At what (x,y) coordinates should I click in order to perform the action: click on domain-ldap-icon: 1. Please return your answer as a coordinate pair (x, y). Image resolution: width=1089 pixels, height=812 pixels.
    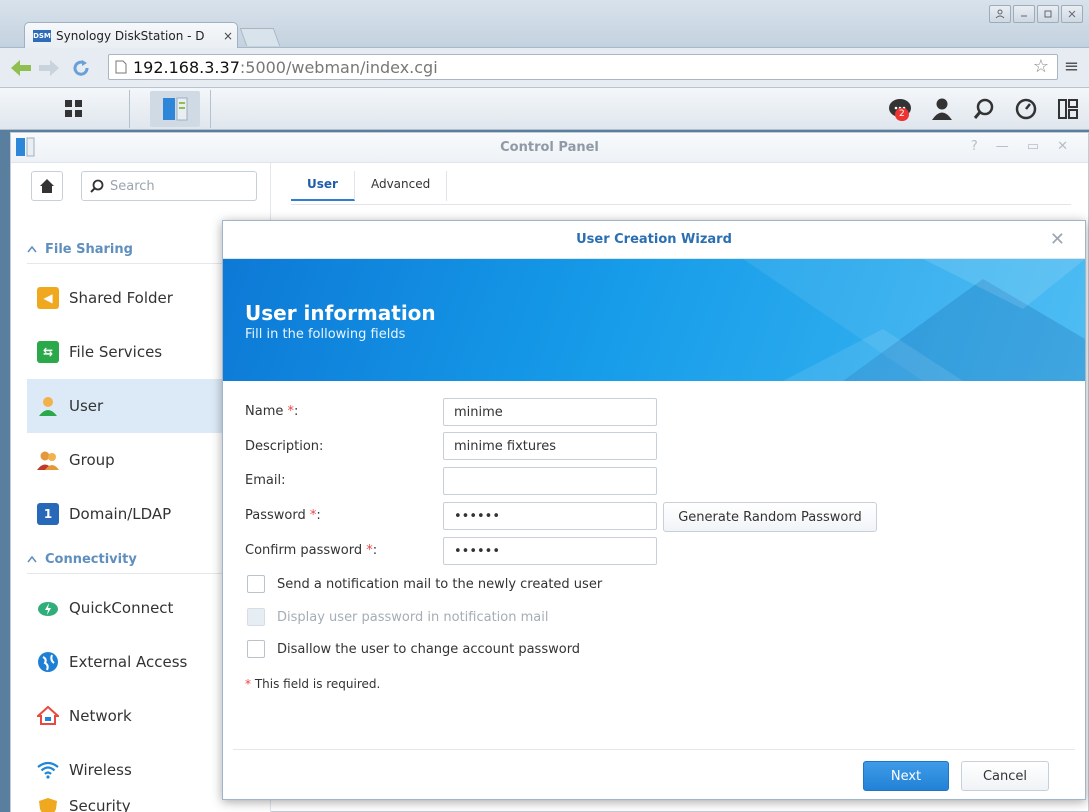
    Looking at the image, I should click on (48, 514).